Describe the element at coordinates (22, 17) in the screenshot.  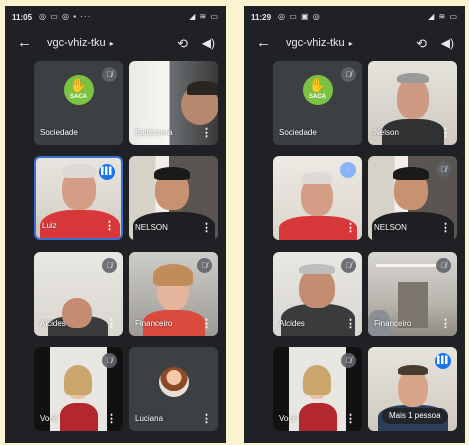
I see `status-time: 11:05` at that location.